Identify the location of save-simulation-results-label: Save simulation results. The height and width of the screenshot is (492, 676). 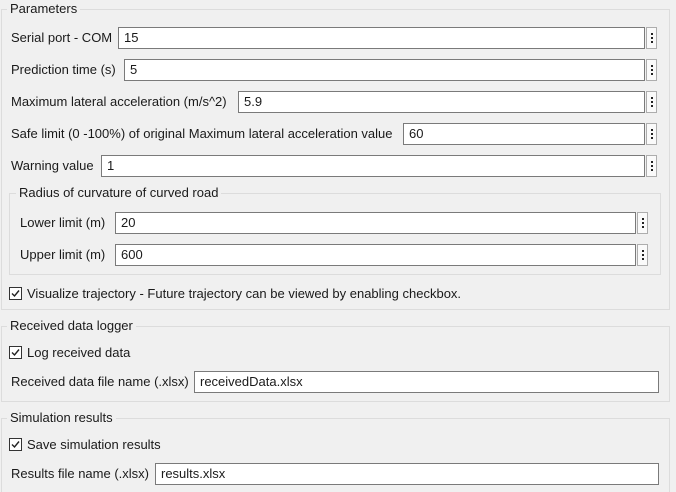
(94, 444).